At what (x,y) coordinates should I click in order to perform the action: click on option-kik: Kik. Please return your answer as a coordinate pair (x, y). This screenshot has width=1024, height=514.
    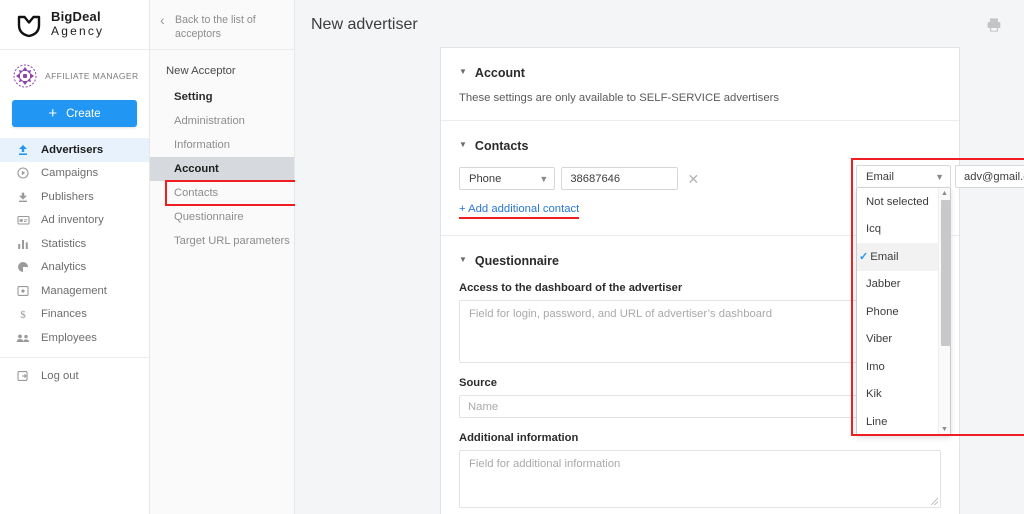
    Looking at the image, I should click on (897, 395).